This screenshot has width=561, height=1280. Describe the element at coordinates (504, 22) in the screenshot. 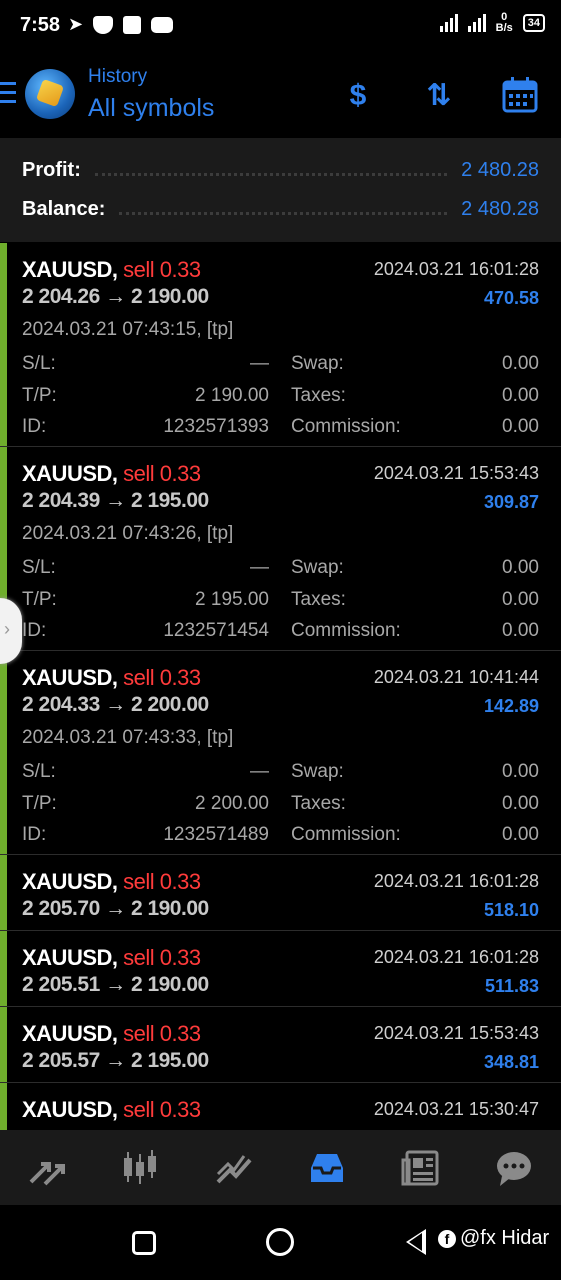

I see `net-speed: 0 B/s` at that location.